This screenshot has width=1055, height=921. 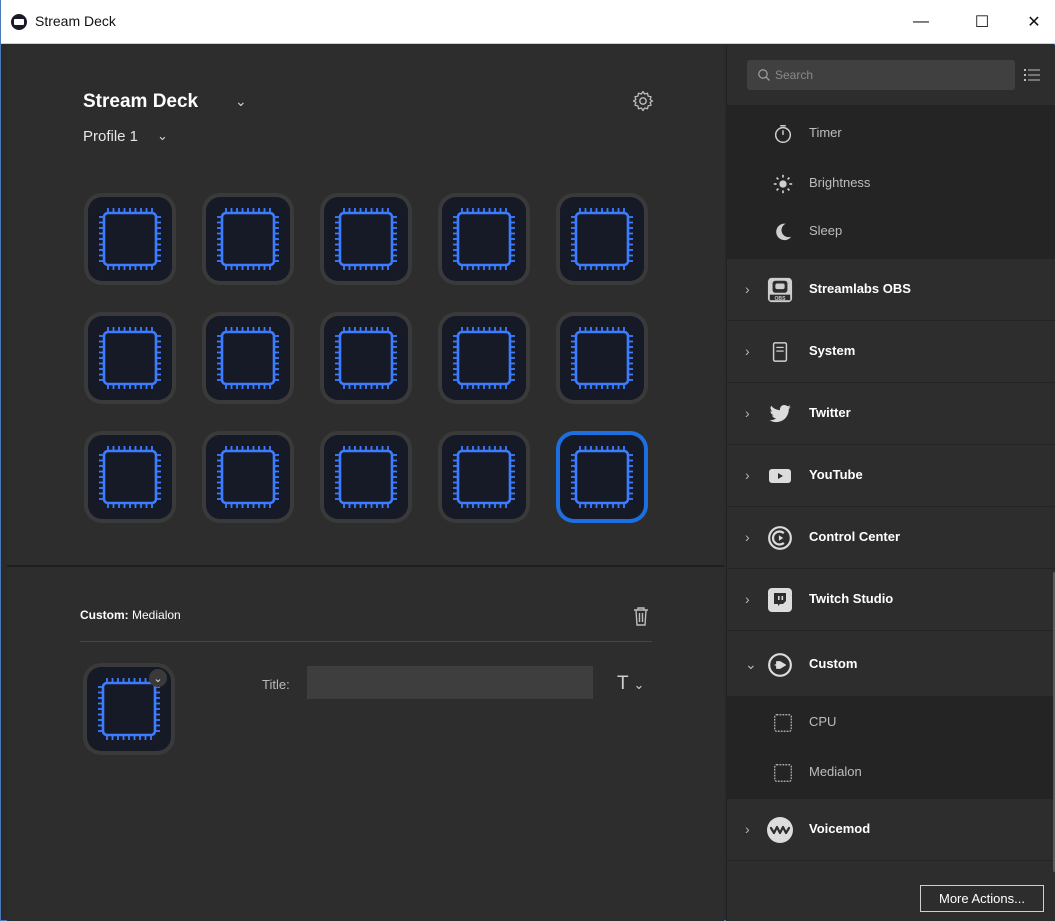 I want to click on category-label: System, so click(x=832, y=350).